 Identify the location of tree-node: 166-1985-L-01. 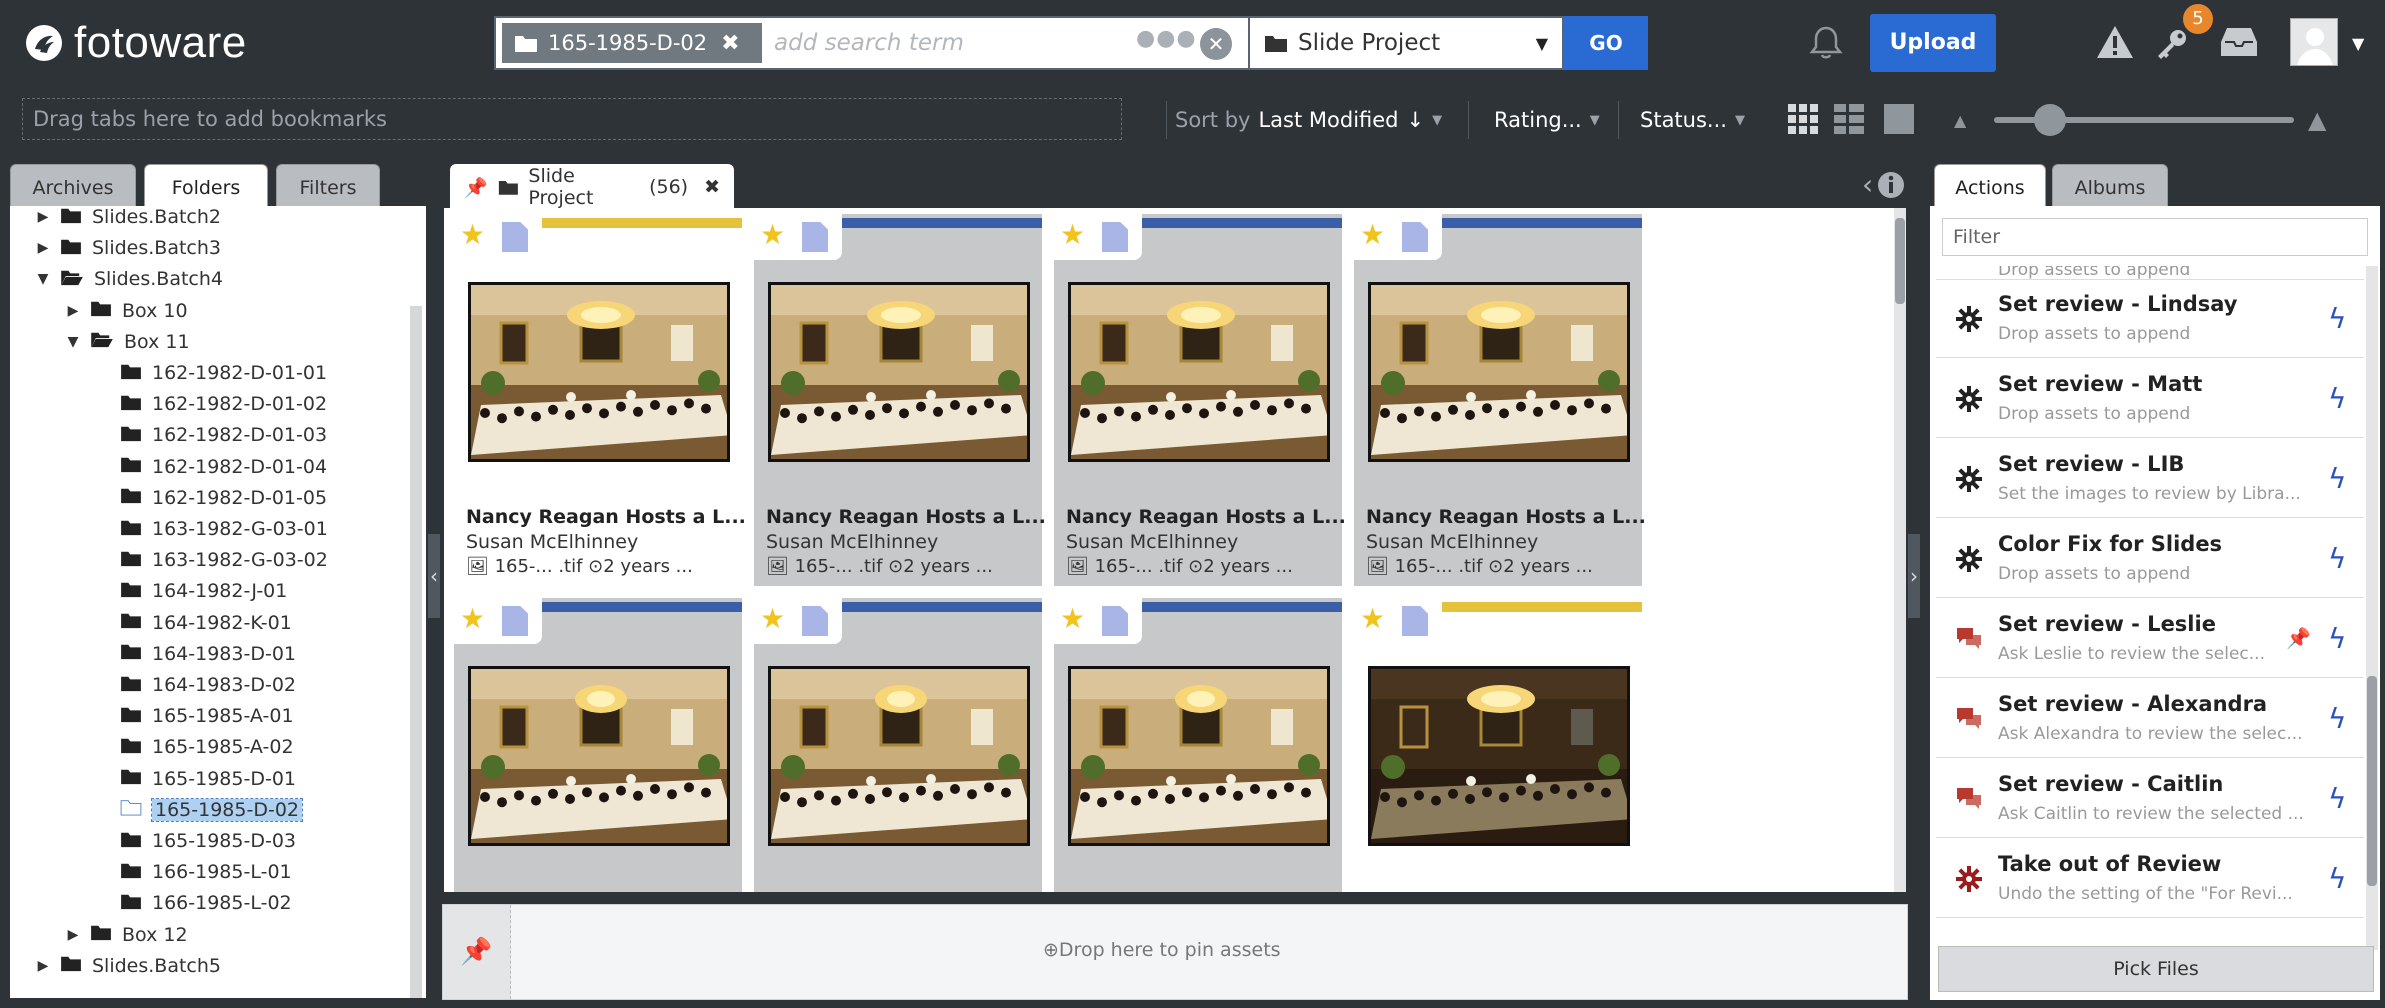
(194, 872).